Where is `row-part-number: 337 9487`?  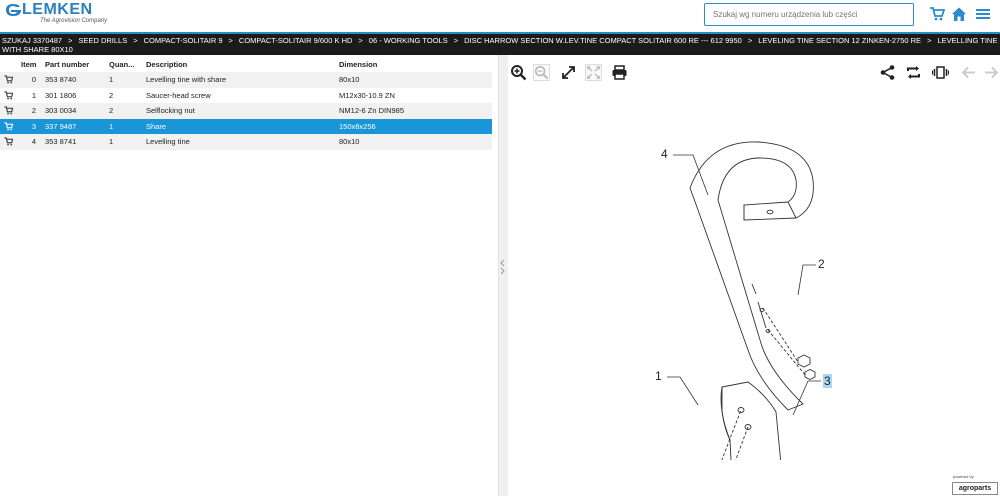 row-part-number: 337 9487 is located at coordinates (61, 126).